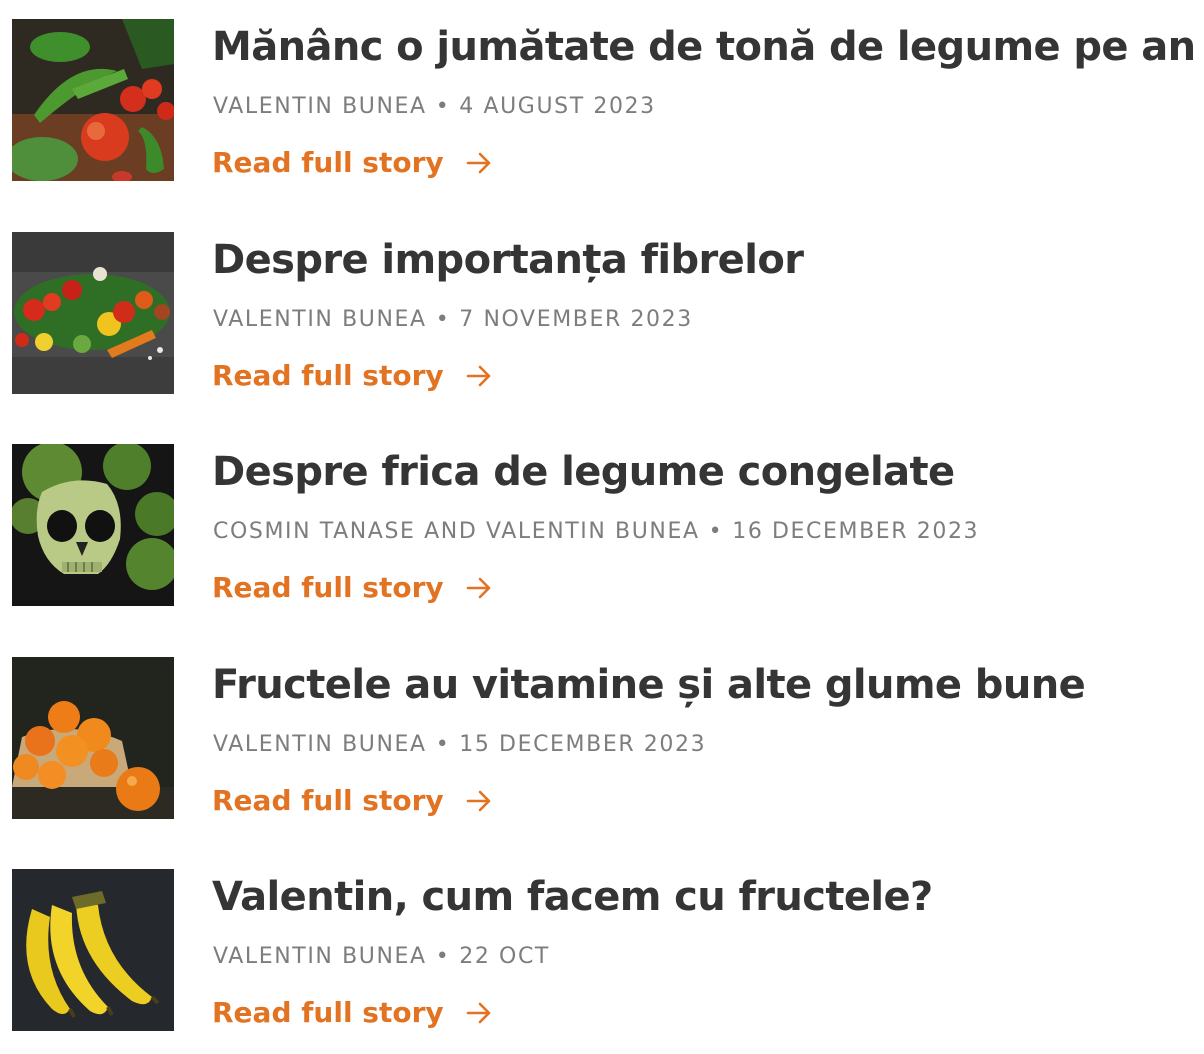 This screenshot has width=1204, height=1054. I want to click on story-date: 4 AUGUST 2023, so click(557, 106).